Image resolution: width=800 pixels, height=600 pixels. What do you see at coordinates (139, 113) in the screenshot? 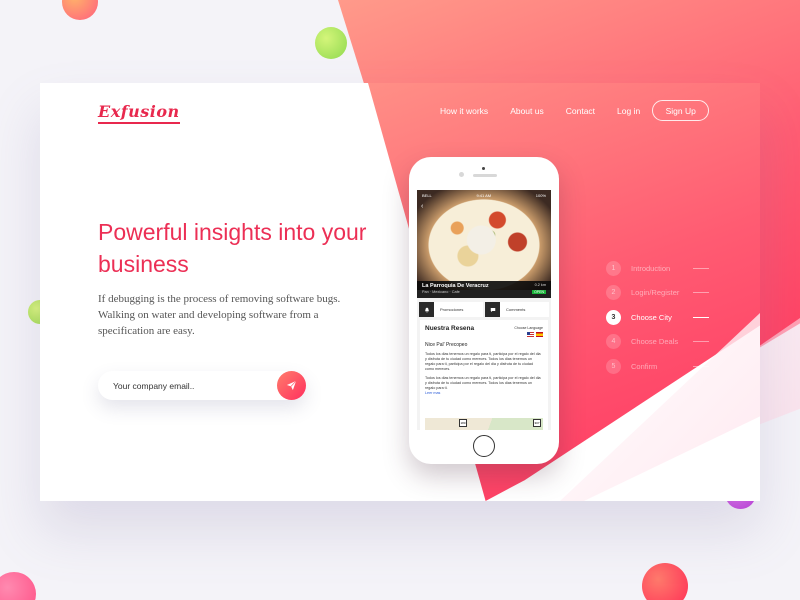
I see `logo: Exfusion` at bounding box center [139, 113].